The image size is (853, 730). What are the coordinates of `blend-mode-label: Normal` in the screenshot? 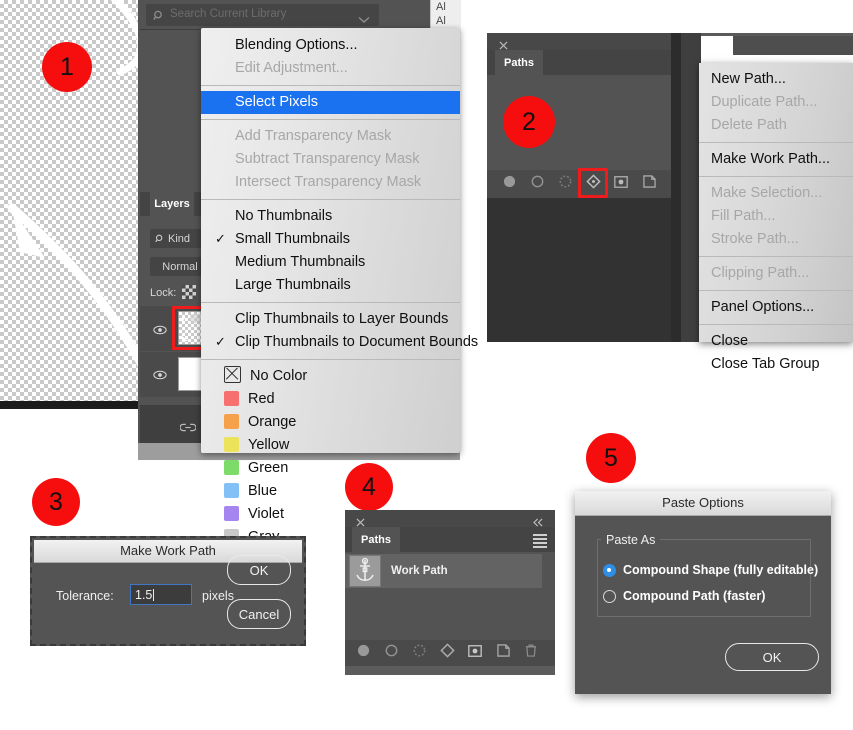 It's located at (180, 266).